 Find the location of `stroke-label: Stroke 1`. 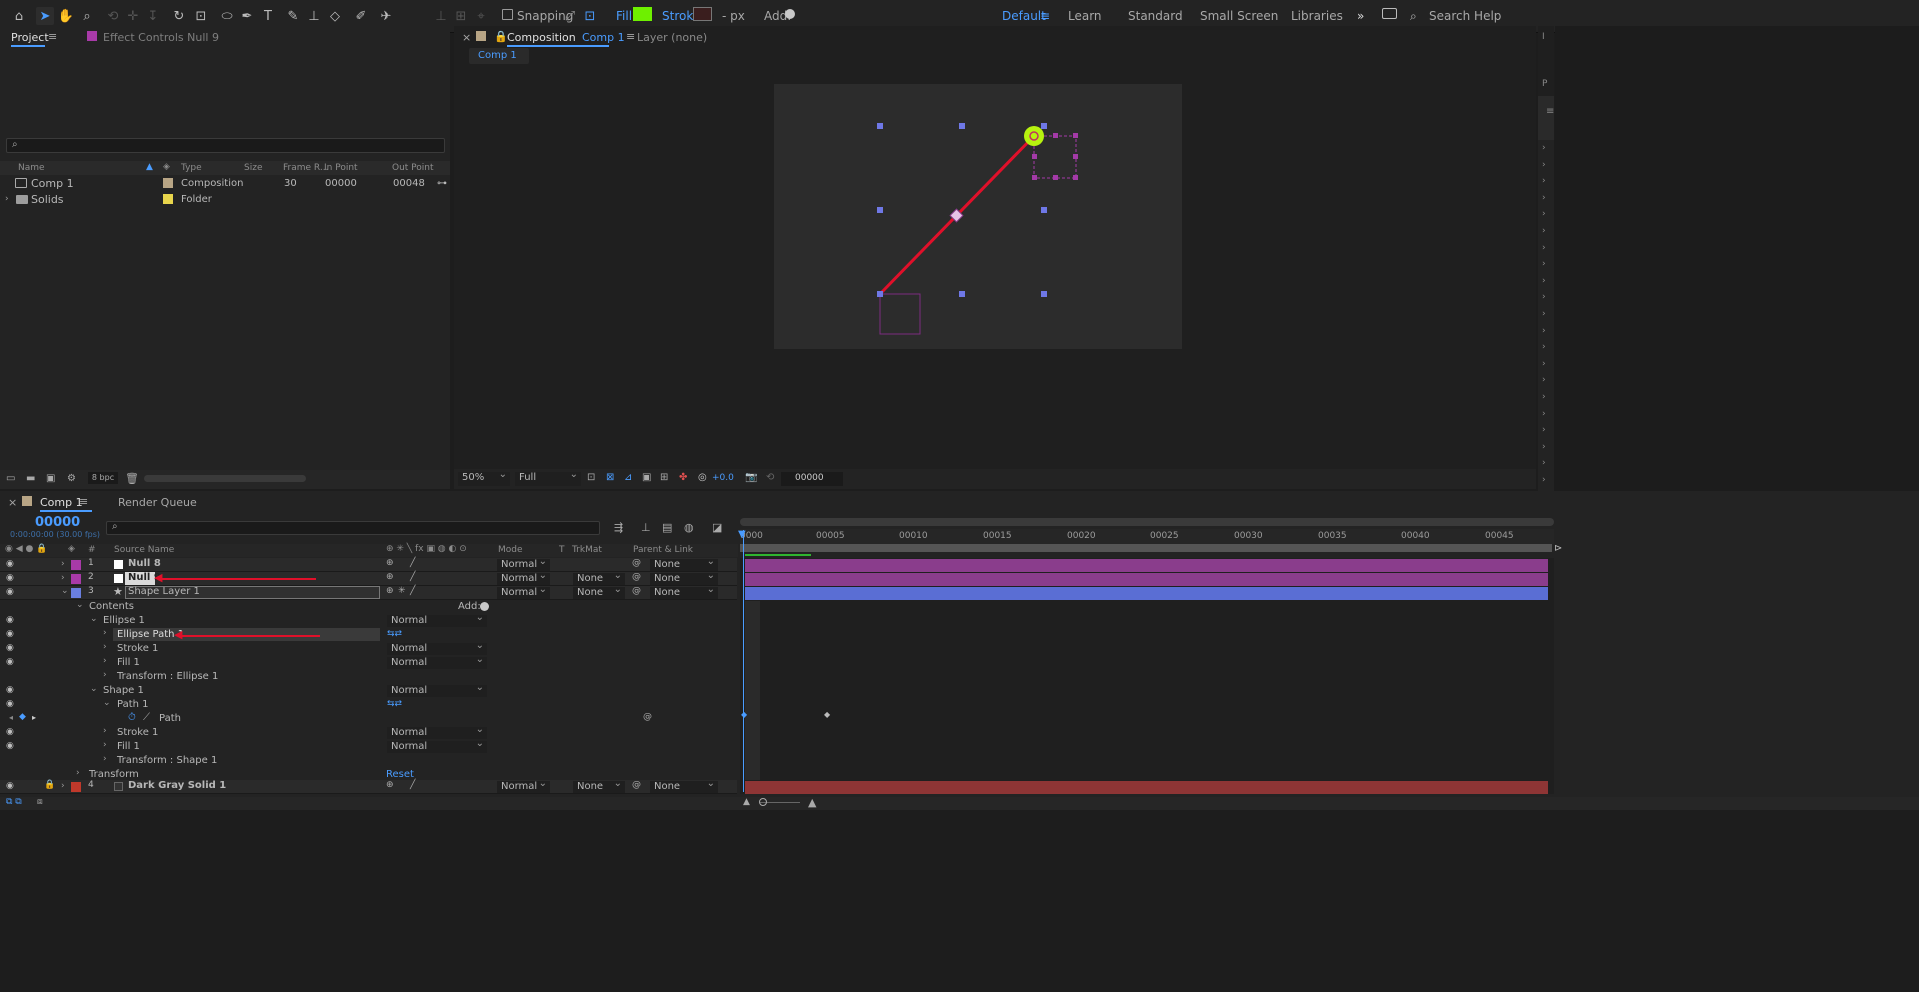

stroke-label: Stroke 1 is located at coordinates (137, 648).